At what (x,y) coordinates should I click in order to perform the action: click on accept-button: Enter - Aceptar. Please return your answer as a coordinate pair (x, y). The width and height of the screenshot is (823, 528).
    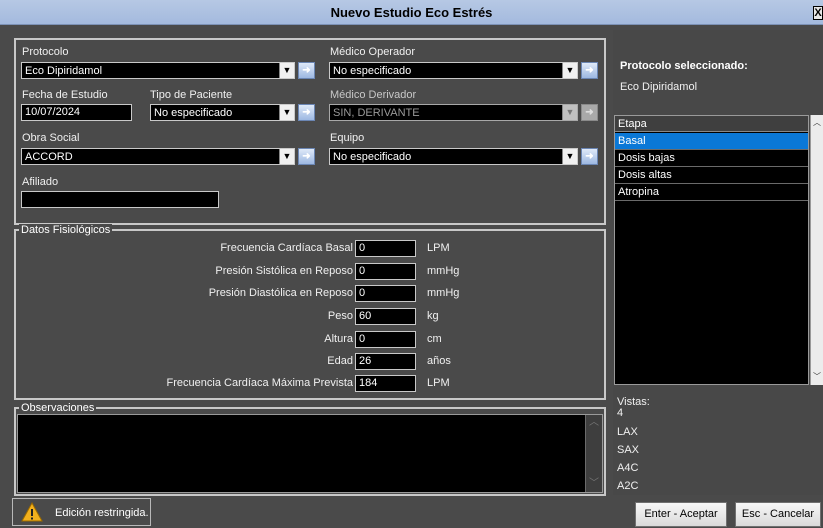
    Looking at the image, I should click on (681, 514).